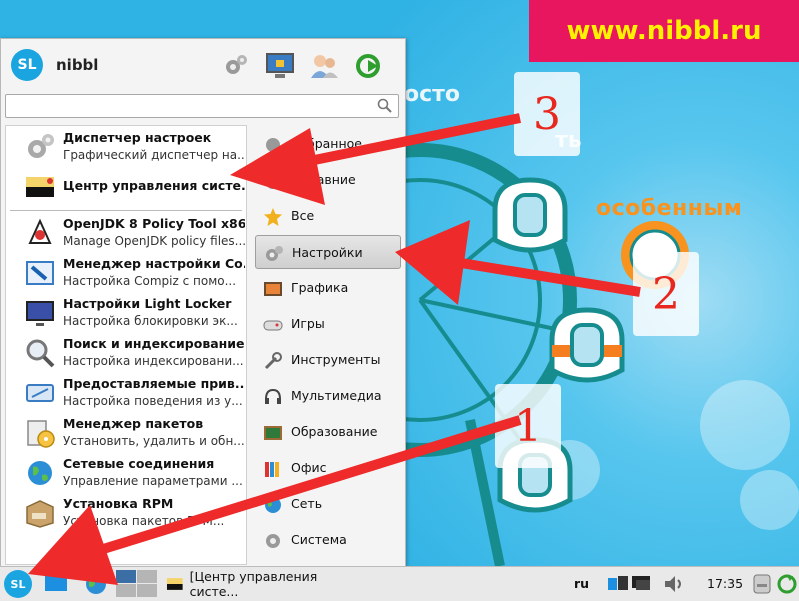 The width and height of the screenshot is (799, 601). What do you see at coordinates (40, 231) in the screenshot?
I see `java-icon` at bounding box center [40, 231].